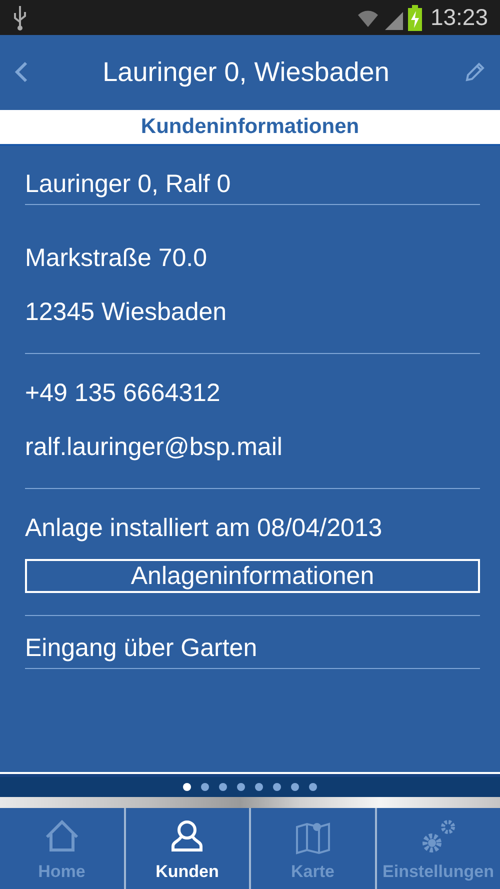  Describe the element at coordinates (20, 17) in the screenshot. I see `usb-icon` at that location.